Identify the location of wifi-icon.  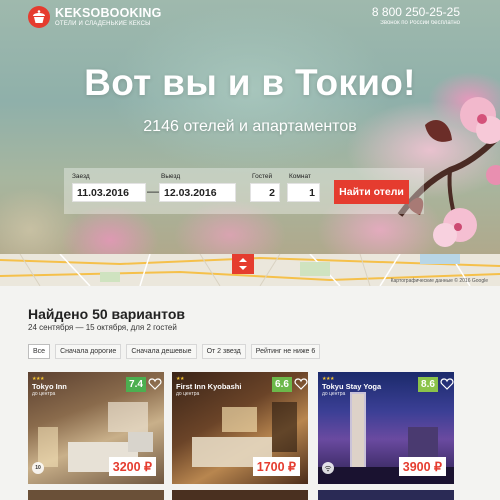
(328, 468).